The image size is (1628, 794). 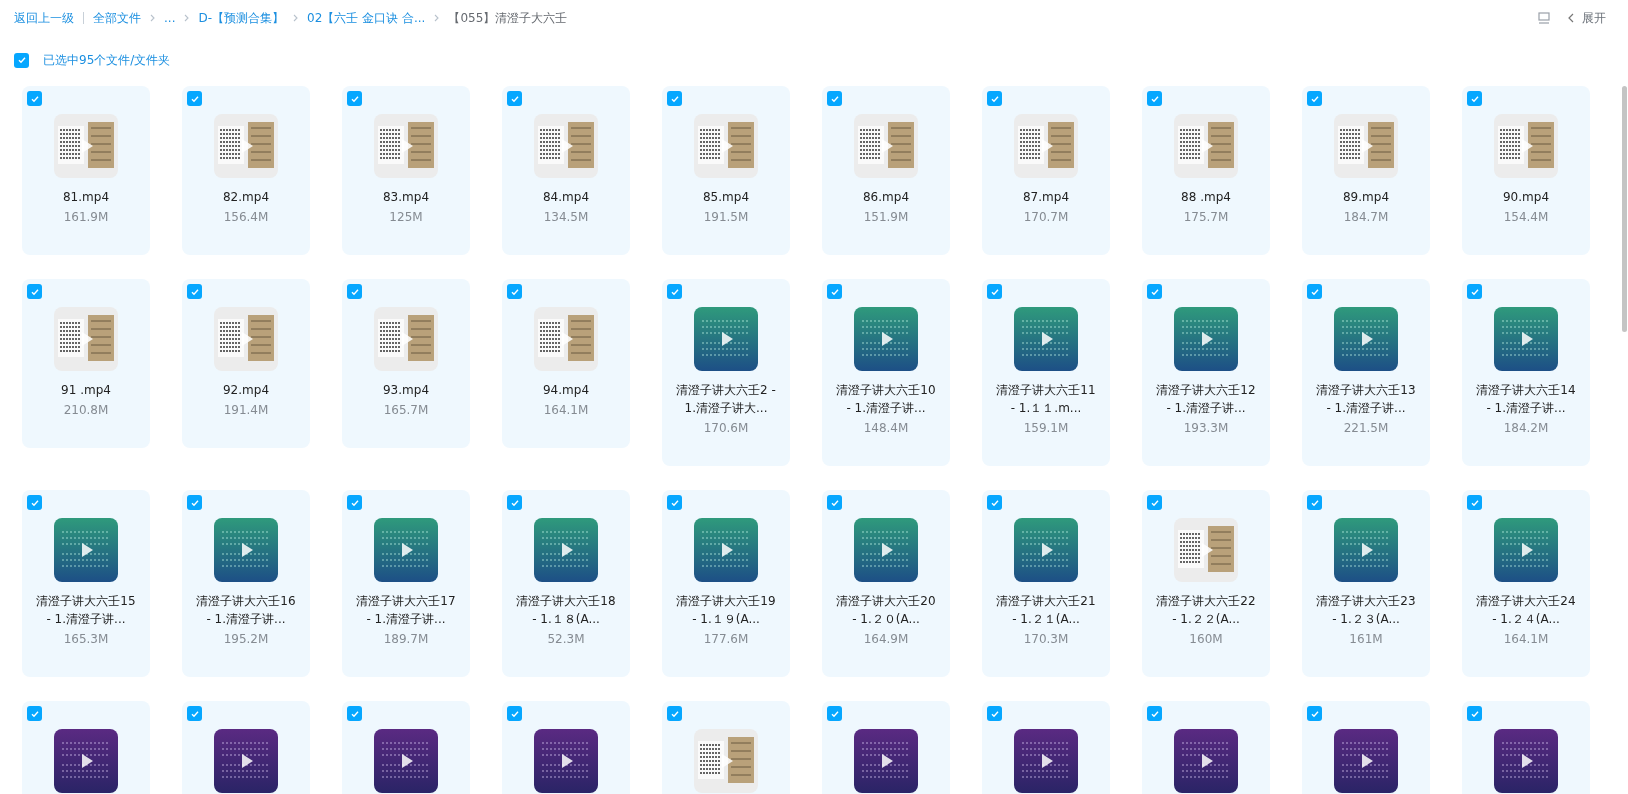 I want to click on file-card: 清澄子讲大六壬24 - 1.２４(A... 164.1M, so click(x=1526, y=583).